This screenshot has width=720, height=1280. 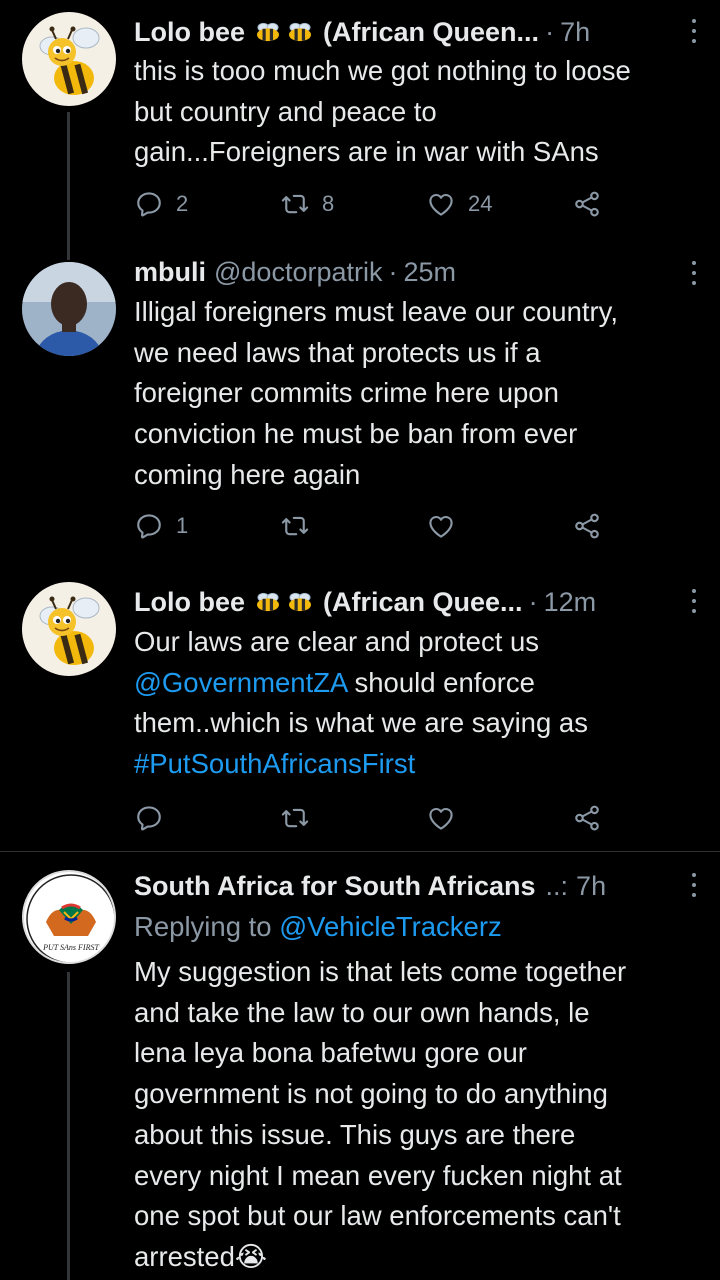 I want to click on retweet-button: 8, so click(x=307, y=204).